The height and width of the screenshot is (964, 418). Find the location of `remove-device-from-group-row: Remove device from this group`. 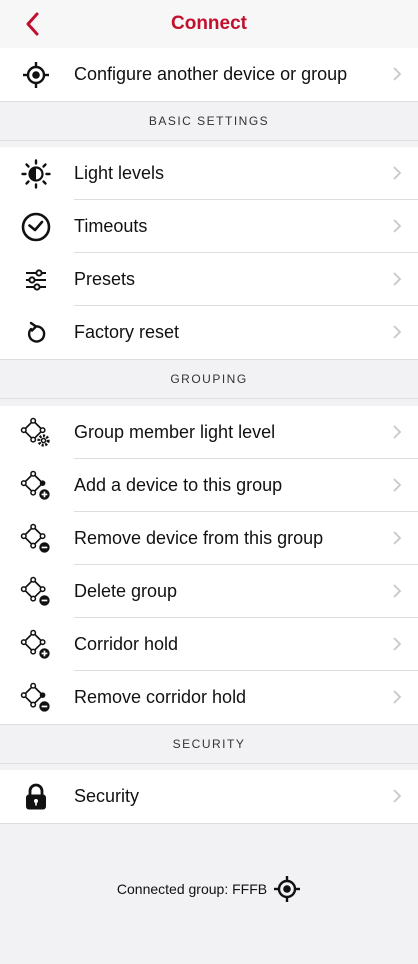

remove-device-from-group-row: Remove device from this group is located at coordinates (209, 538).